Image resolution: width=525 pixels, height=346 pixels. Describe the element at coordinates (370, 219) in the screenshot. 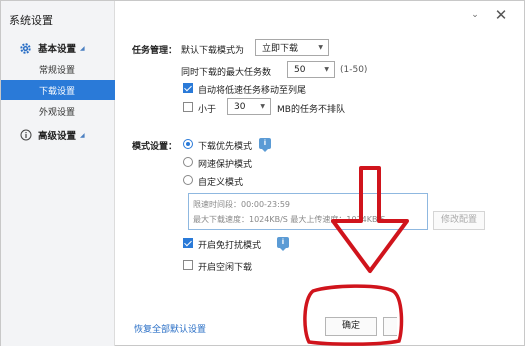

I see `annotation-arrow` at that location.